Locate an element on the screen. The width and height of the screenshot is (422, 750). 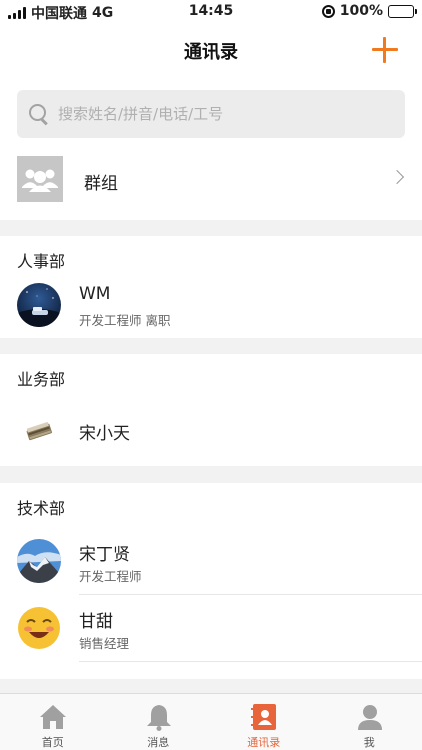
tab-messages: 消息 is located at coordinates (159, 722).